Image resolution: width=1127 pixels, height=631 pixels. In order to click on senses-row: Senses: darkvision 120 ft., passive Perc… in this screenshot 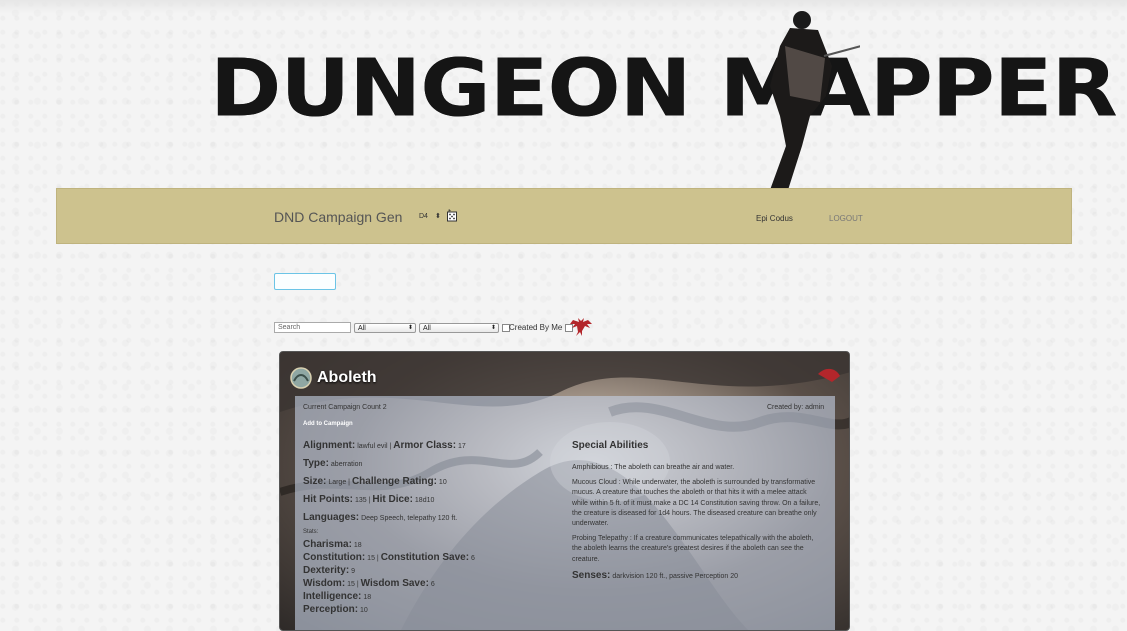, I will do `click(655, 575)`.